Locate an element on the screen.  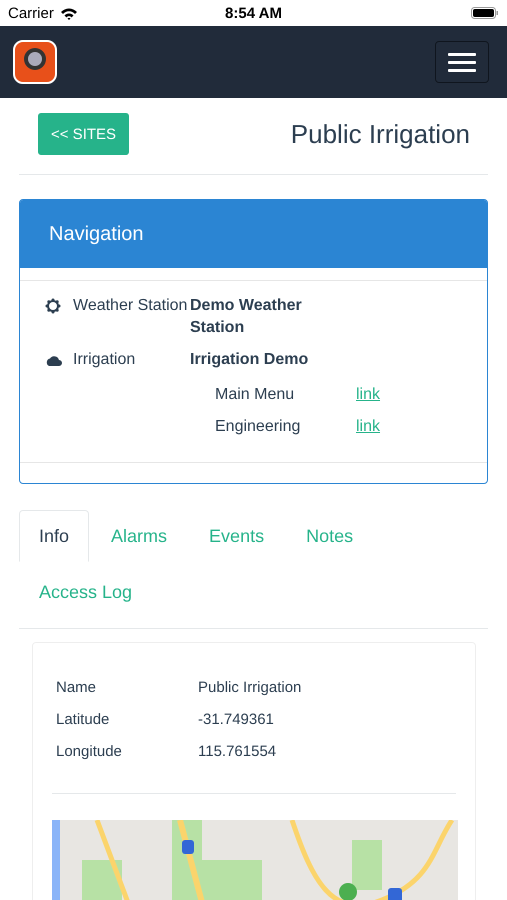
field-label: Latitude is located at coordinates (83, 720).